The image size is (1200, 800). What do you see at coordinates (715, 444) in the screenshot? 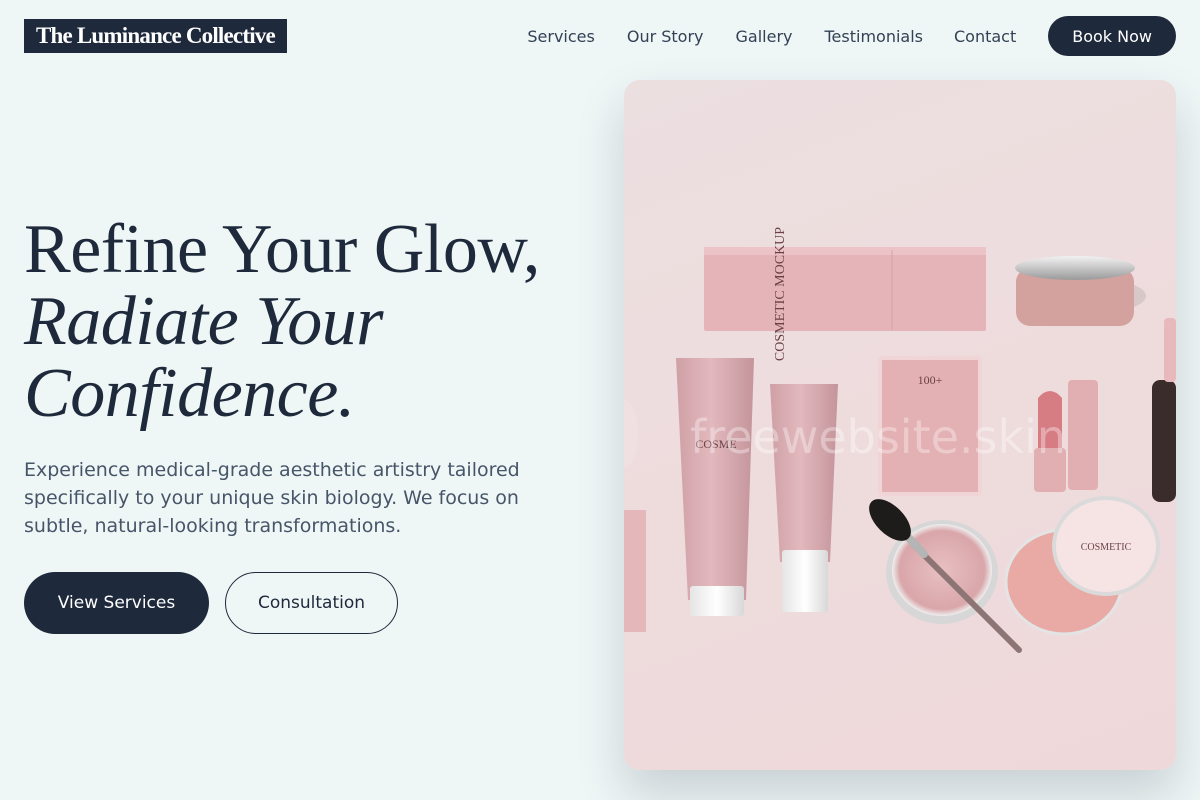
I see `svg-text: COSME` at bounding box center [715, 444].